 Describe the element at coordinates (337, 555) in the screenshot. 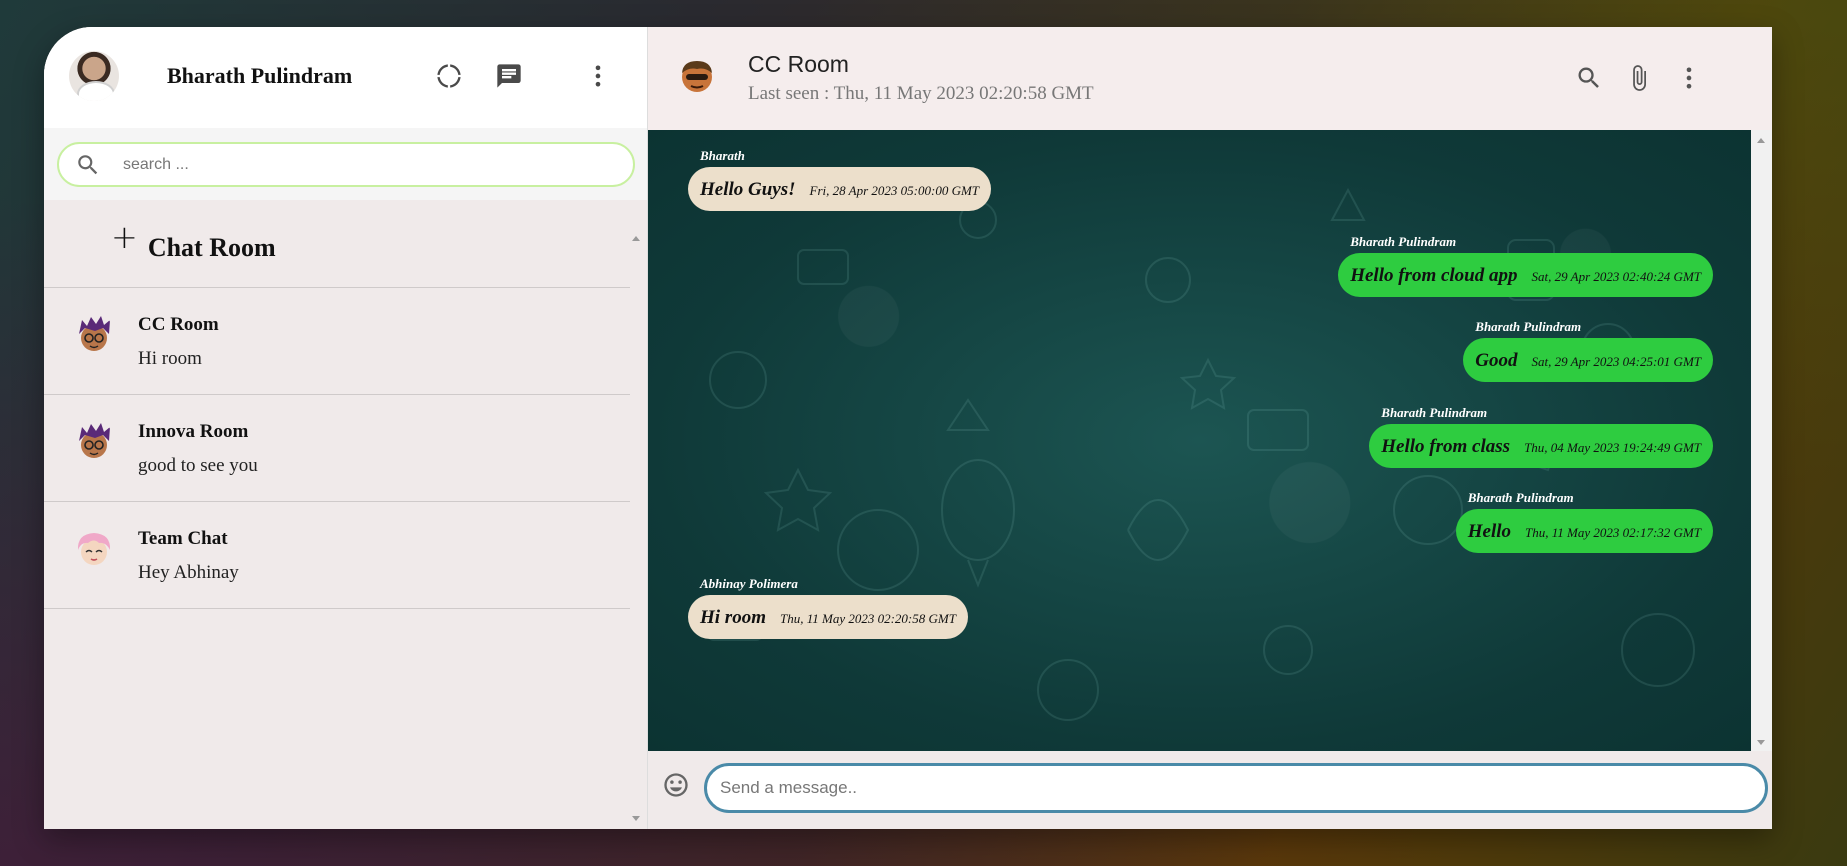

I see `list-item: Team Chat Hey Abhinay` at that location.